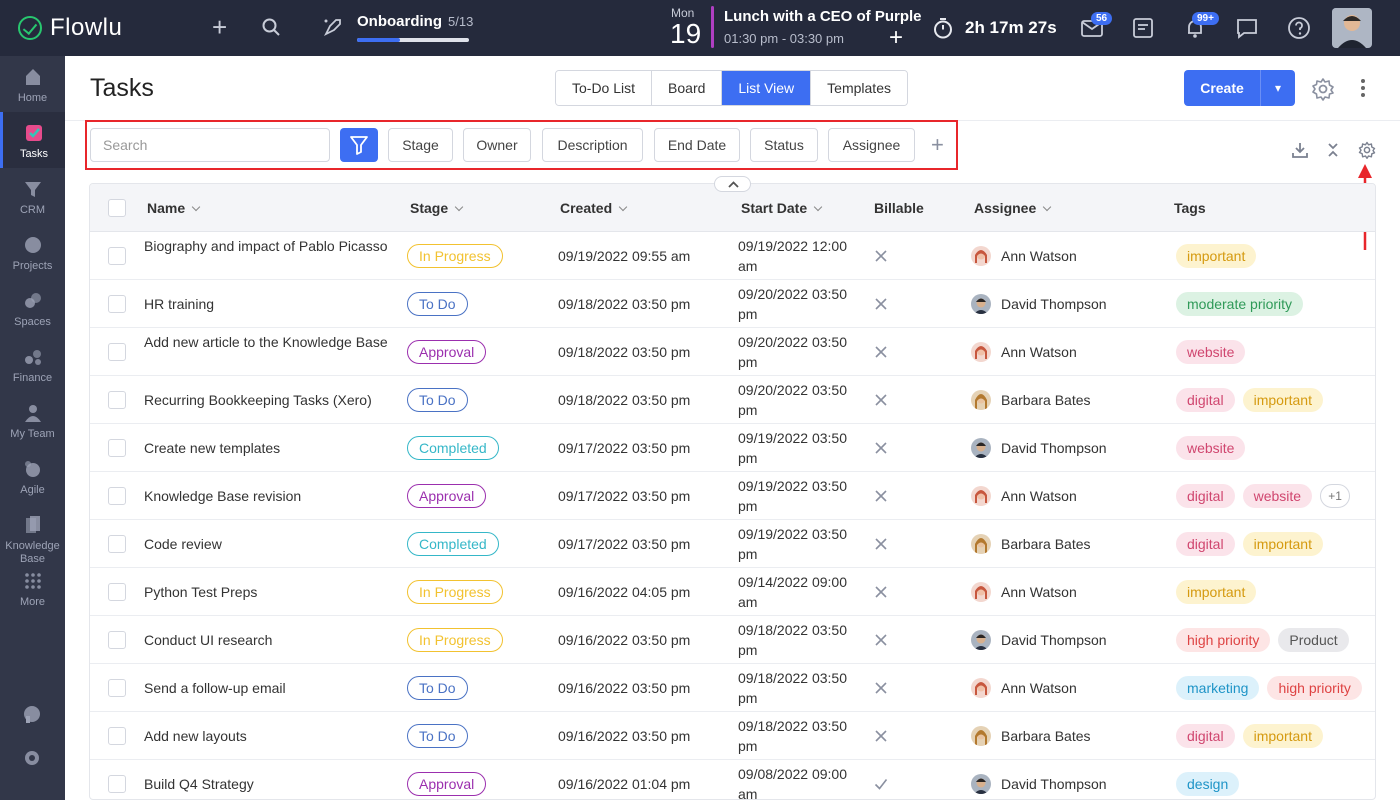 The height and width of the screenshot is (800, 1400). Describe the element at coordinates (871, 145) in the screenshot. I see `filter-chip-assignee: Assignee` at that location.